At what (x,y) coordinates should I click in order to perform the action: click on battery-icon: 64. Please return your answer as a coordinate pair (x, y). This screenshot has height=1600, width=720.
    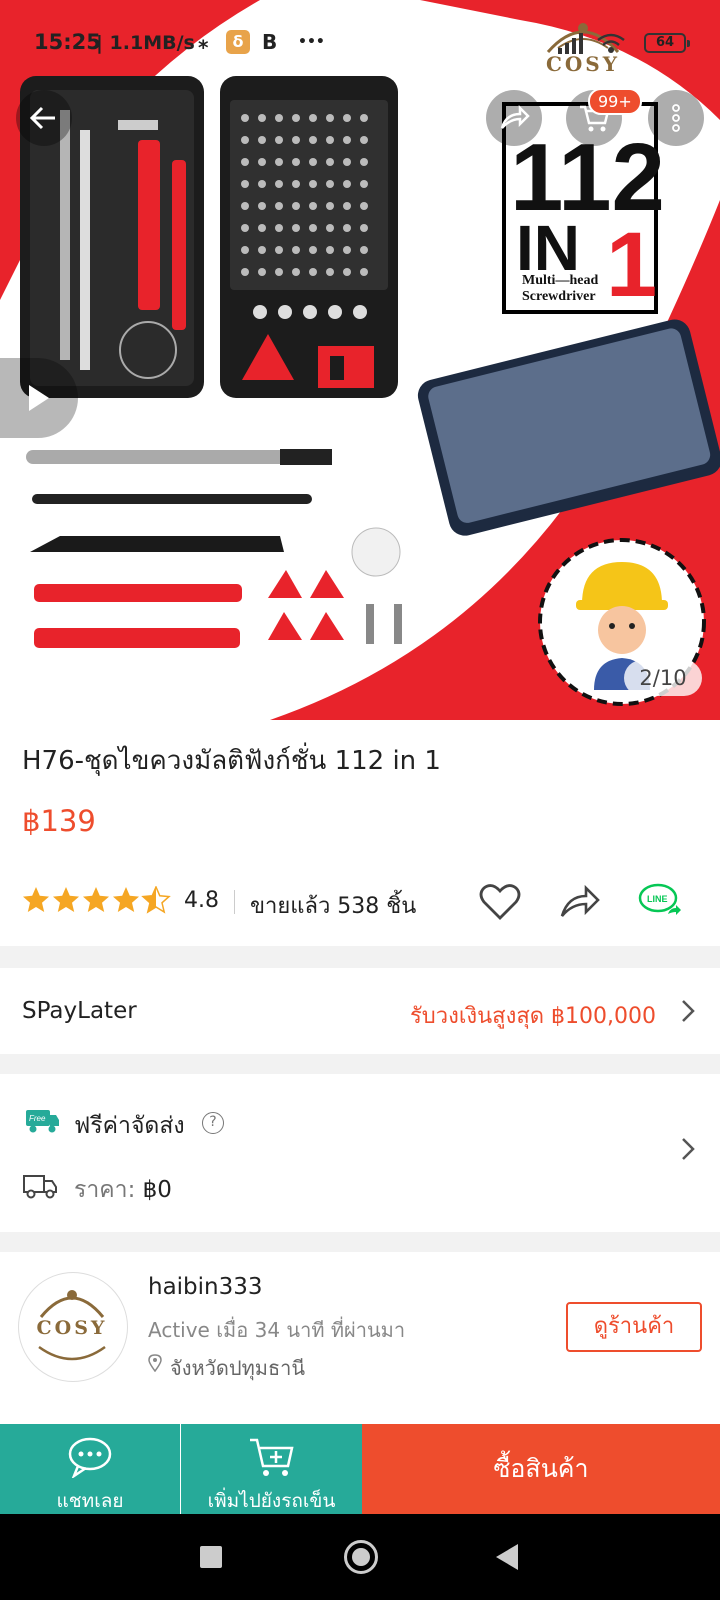
    Looking at the image, I should click on (667, 43).